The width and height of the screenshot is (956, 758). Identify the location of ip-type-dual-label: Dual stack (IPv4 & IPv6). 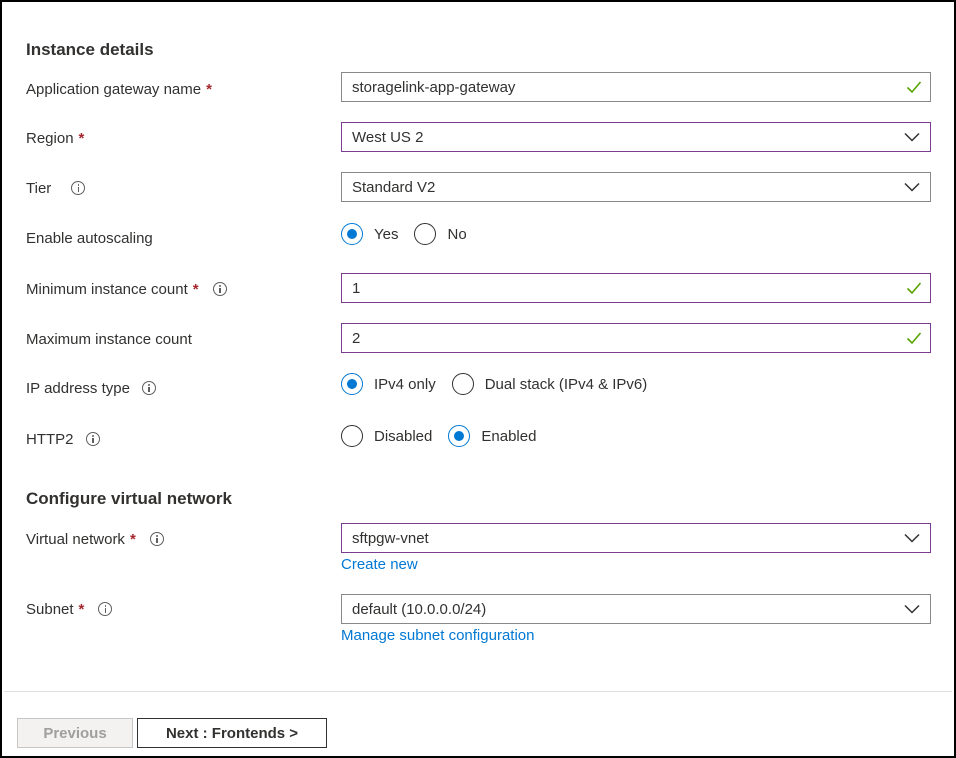
(566, 384).